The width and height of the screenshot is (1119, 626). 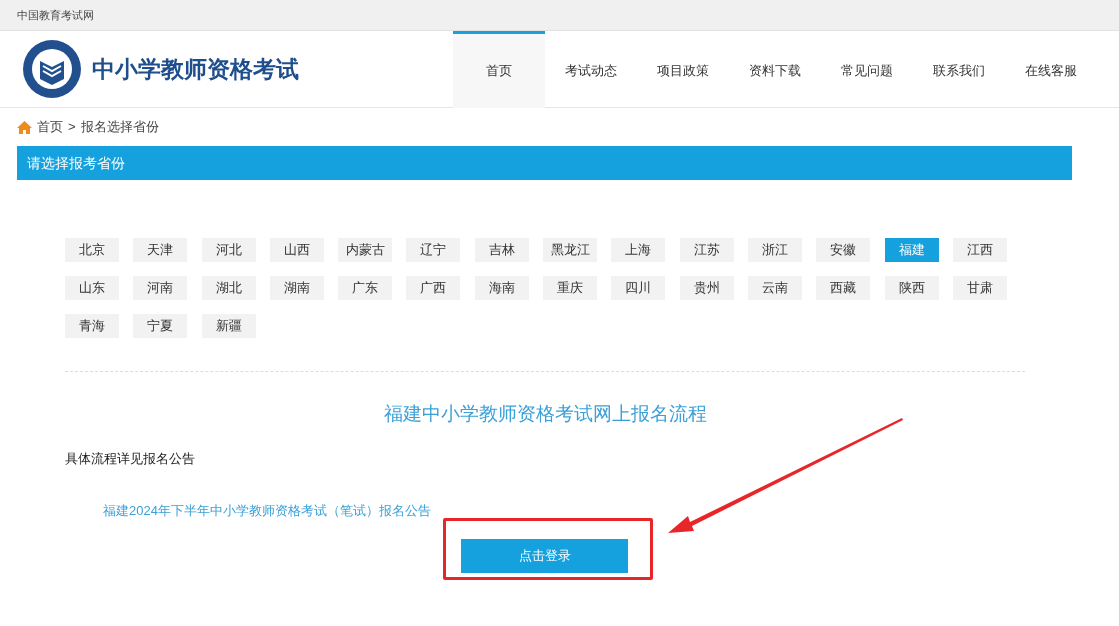 What do you see at coordinates (228, 326) in the screenshot?
I see `province-button: 新疆` at bounding box center [228, 326].